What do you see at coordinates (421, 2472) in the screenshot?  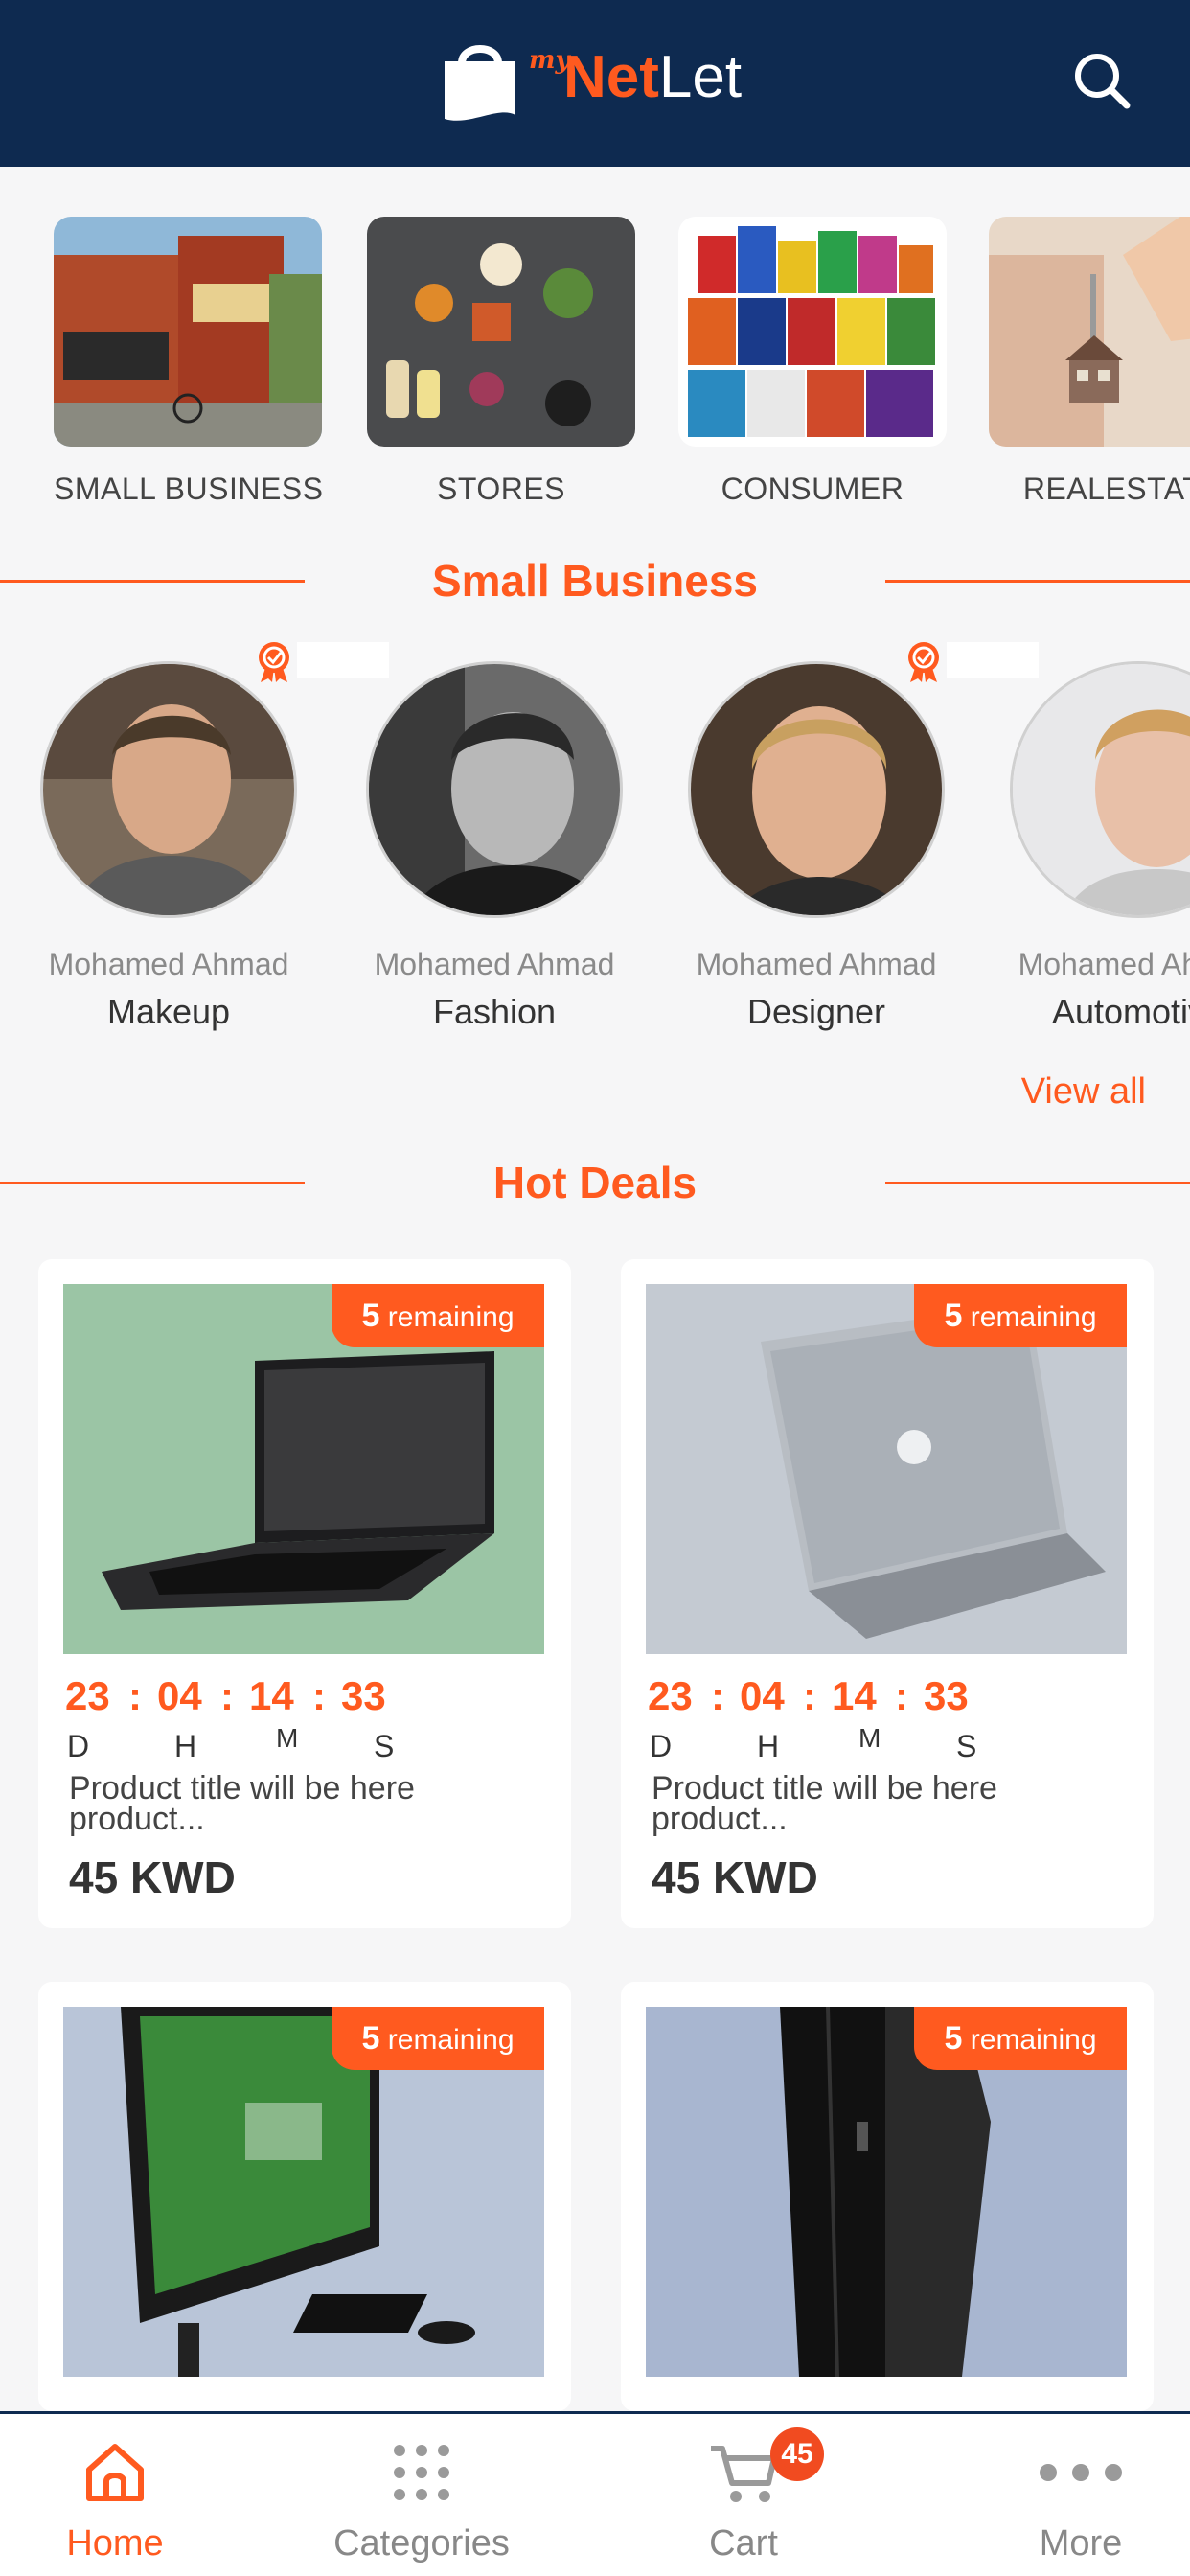 I see `grid-dots-icon` at bounding box center [421, 2472].